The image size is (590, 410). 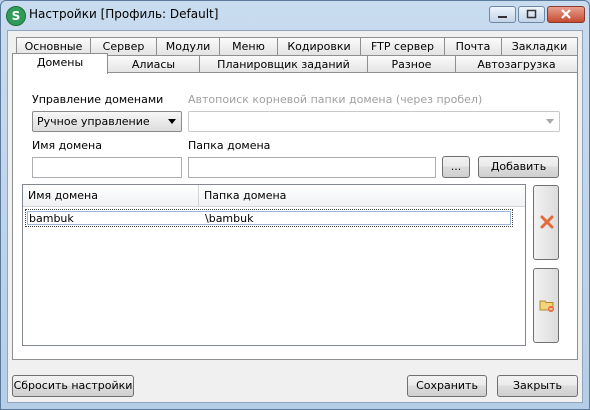 I want to click on close-icon, so click(x=566, y=14).